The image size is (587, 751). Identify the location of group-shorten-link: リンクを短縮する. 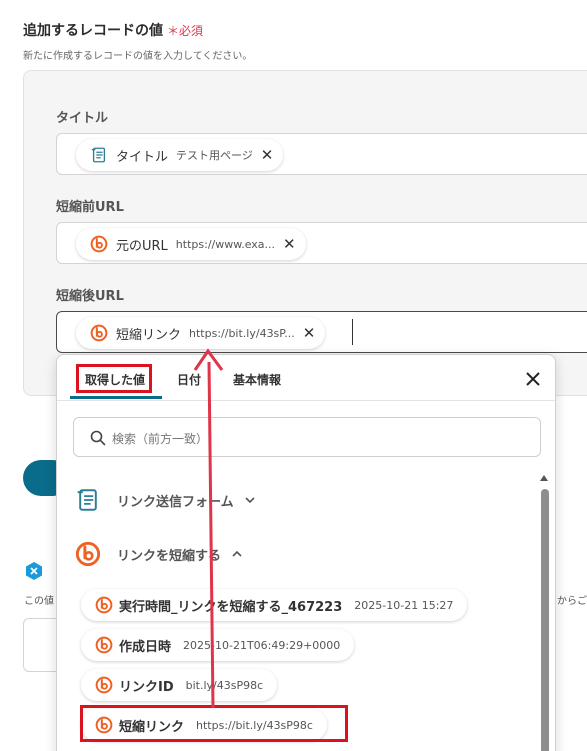
(159, 554).